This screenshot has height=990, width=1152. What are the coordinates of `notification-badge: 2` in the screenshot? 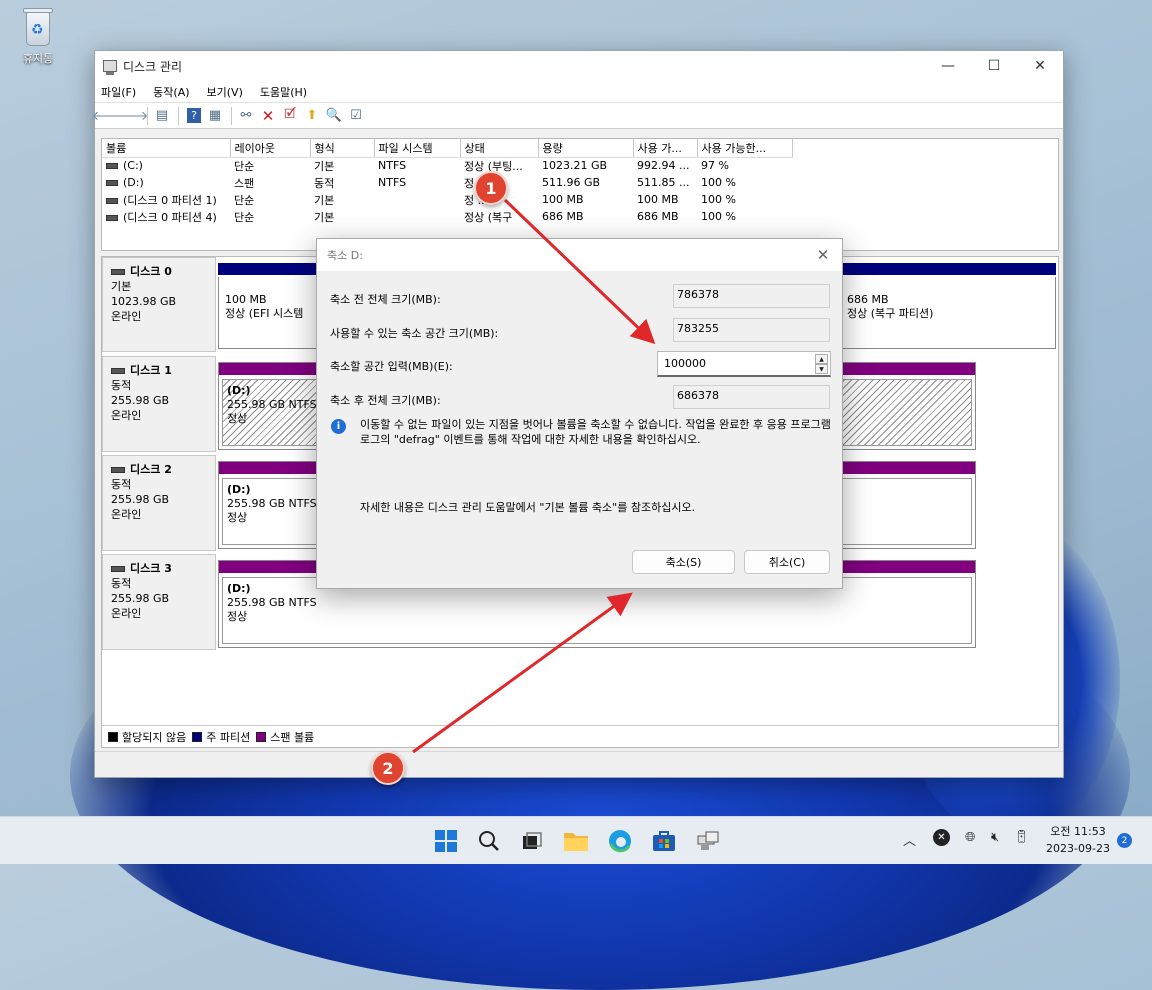 It's located at (1124, 840).